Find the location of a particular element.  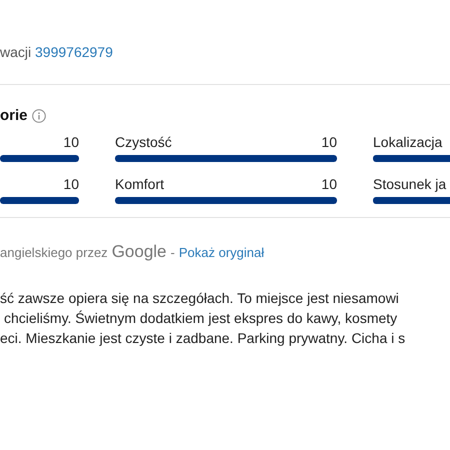

booking-number-link: 3999762979 is located at coordinates (74, 52).